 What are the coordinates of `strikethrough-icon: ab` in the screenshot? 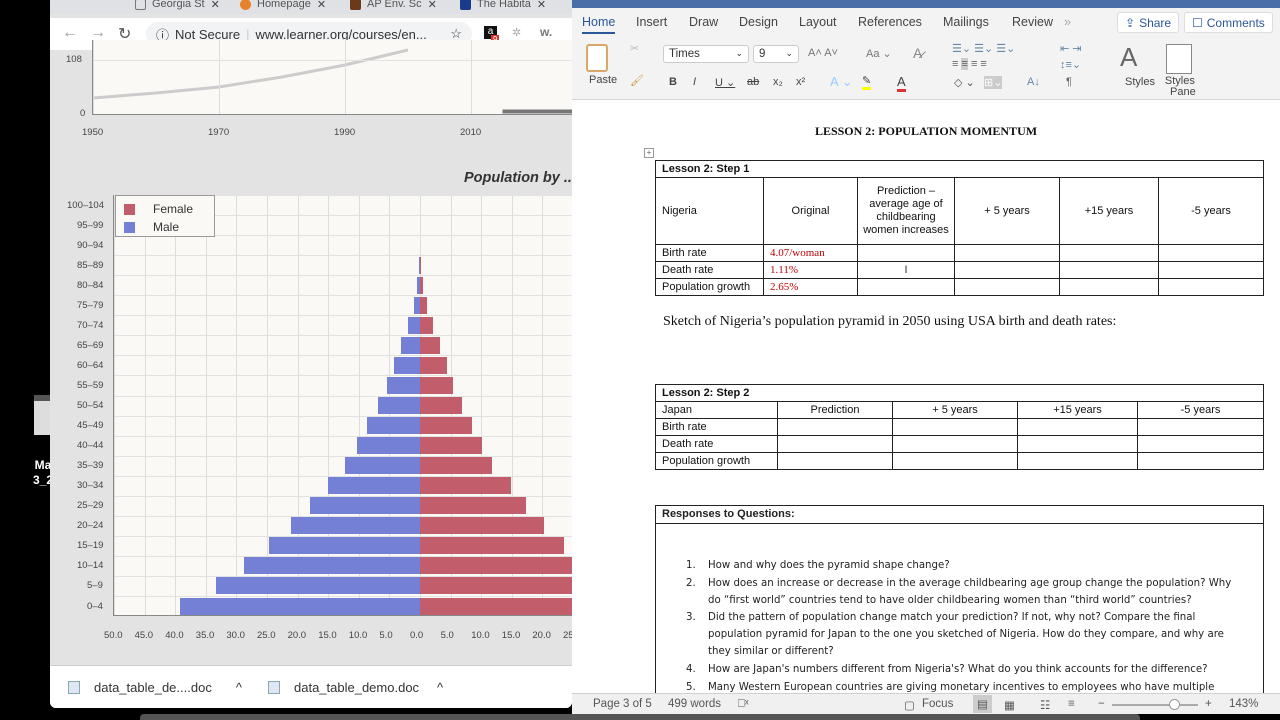 It's located at (753, 82).